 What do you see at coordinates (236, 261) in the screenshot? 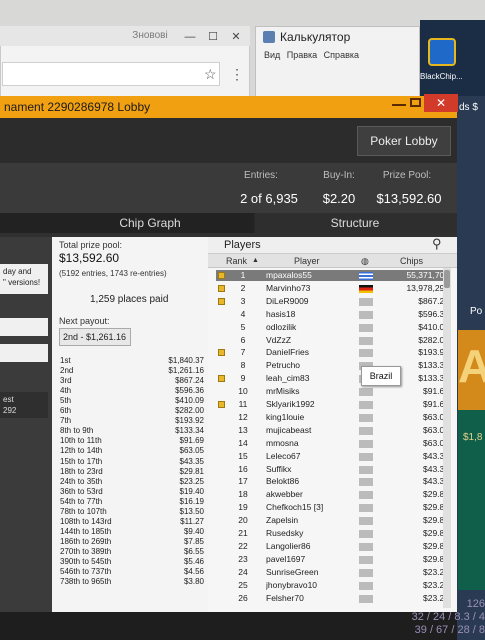
I see `col-rank: Rank` at bounding box center [236, 261].